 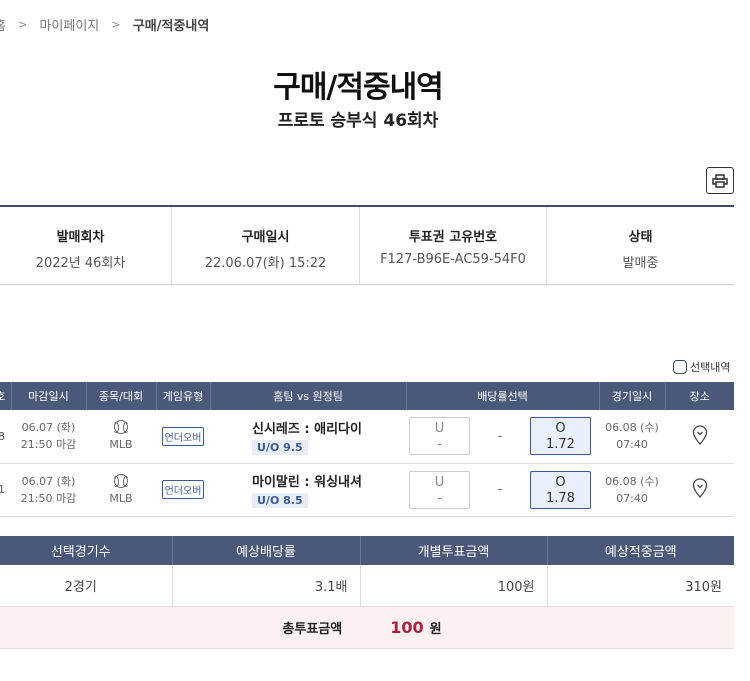 What do you see at coordinates (454, 550) in the screenshot?
I see `col-bet-amount: 개별투표금액` at bounding box center [454, 550].